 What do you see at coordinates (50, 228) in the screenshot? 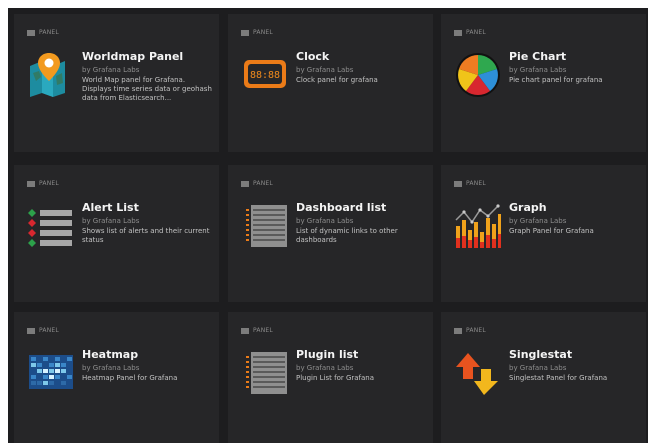
I see `alert-list-icon` at bounding box center [50, 228].